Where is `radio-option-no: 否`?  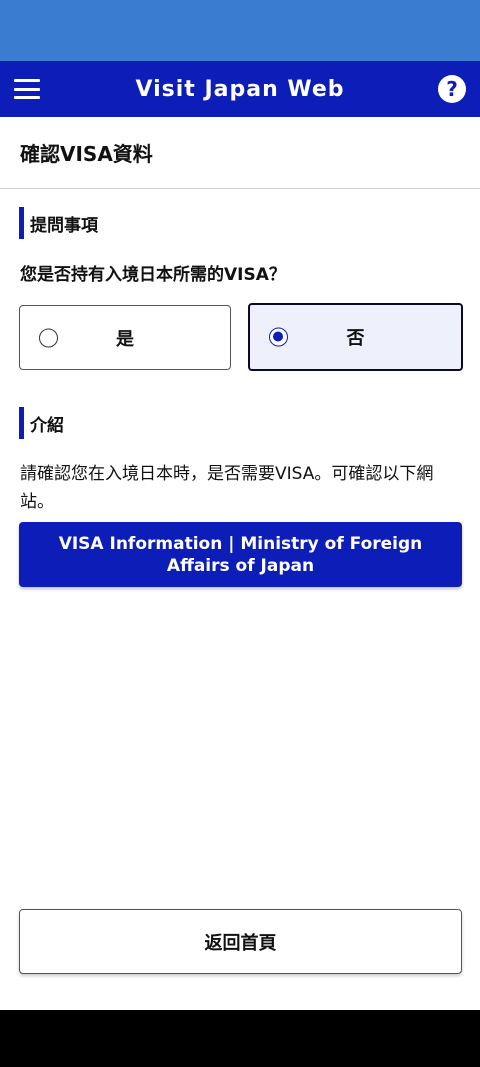 radio-option-no: 否 is located at coordinates (355, 337).